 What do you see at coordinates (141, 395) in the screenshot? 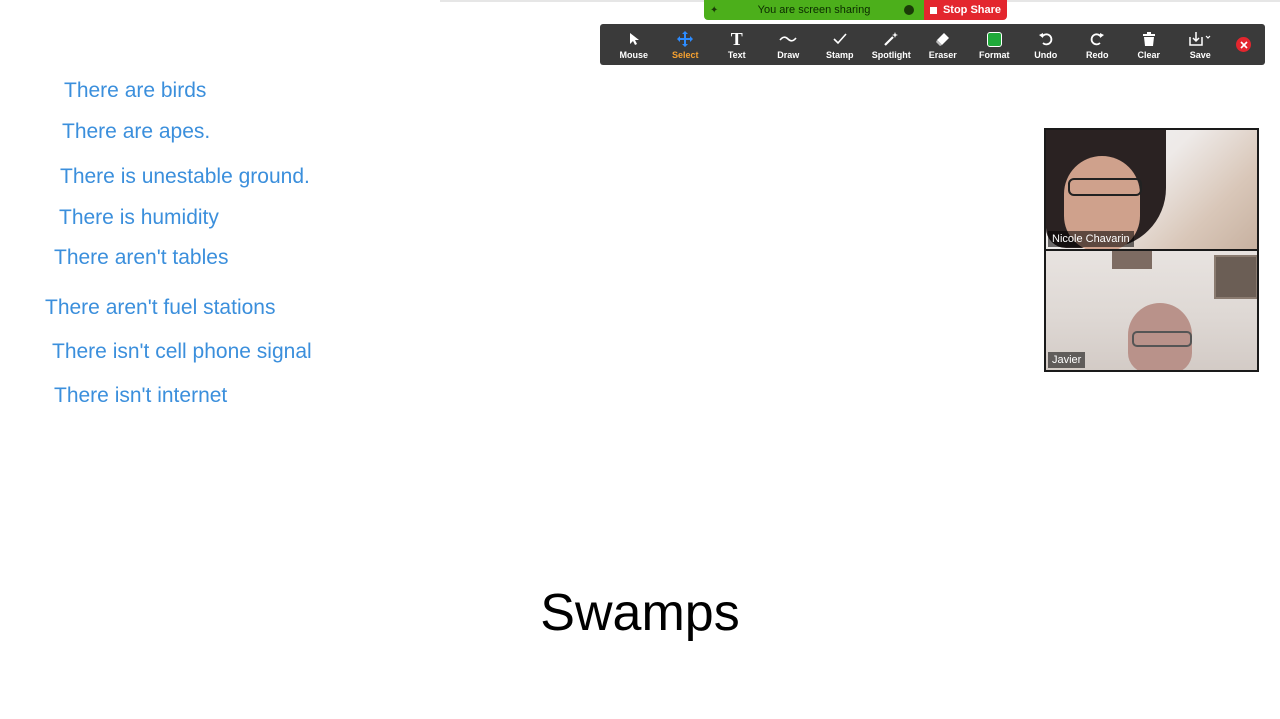
I see `annotation-text: There isn't internet` at bounding box center [141, 395].